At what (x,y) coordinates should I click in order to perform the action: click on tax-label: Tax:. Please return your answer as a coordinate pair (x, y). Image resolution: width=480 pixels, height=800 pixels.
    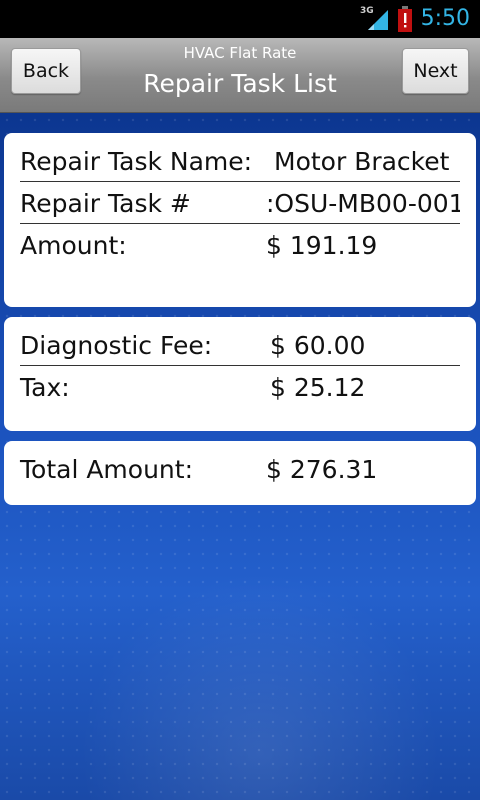
    Looking at the image, I should click on (45, 387).